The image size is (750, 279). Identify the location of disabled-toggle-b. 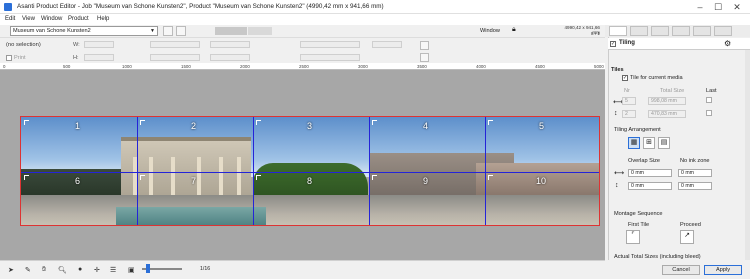
(260, 31).